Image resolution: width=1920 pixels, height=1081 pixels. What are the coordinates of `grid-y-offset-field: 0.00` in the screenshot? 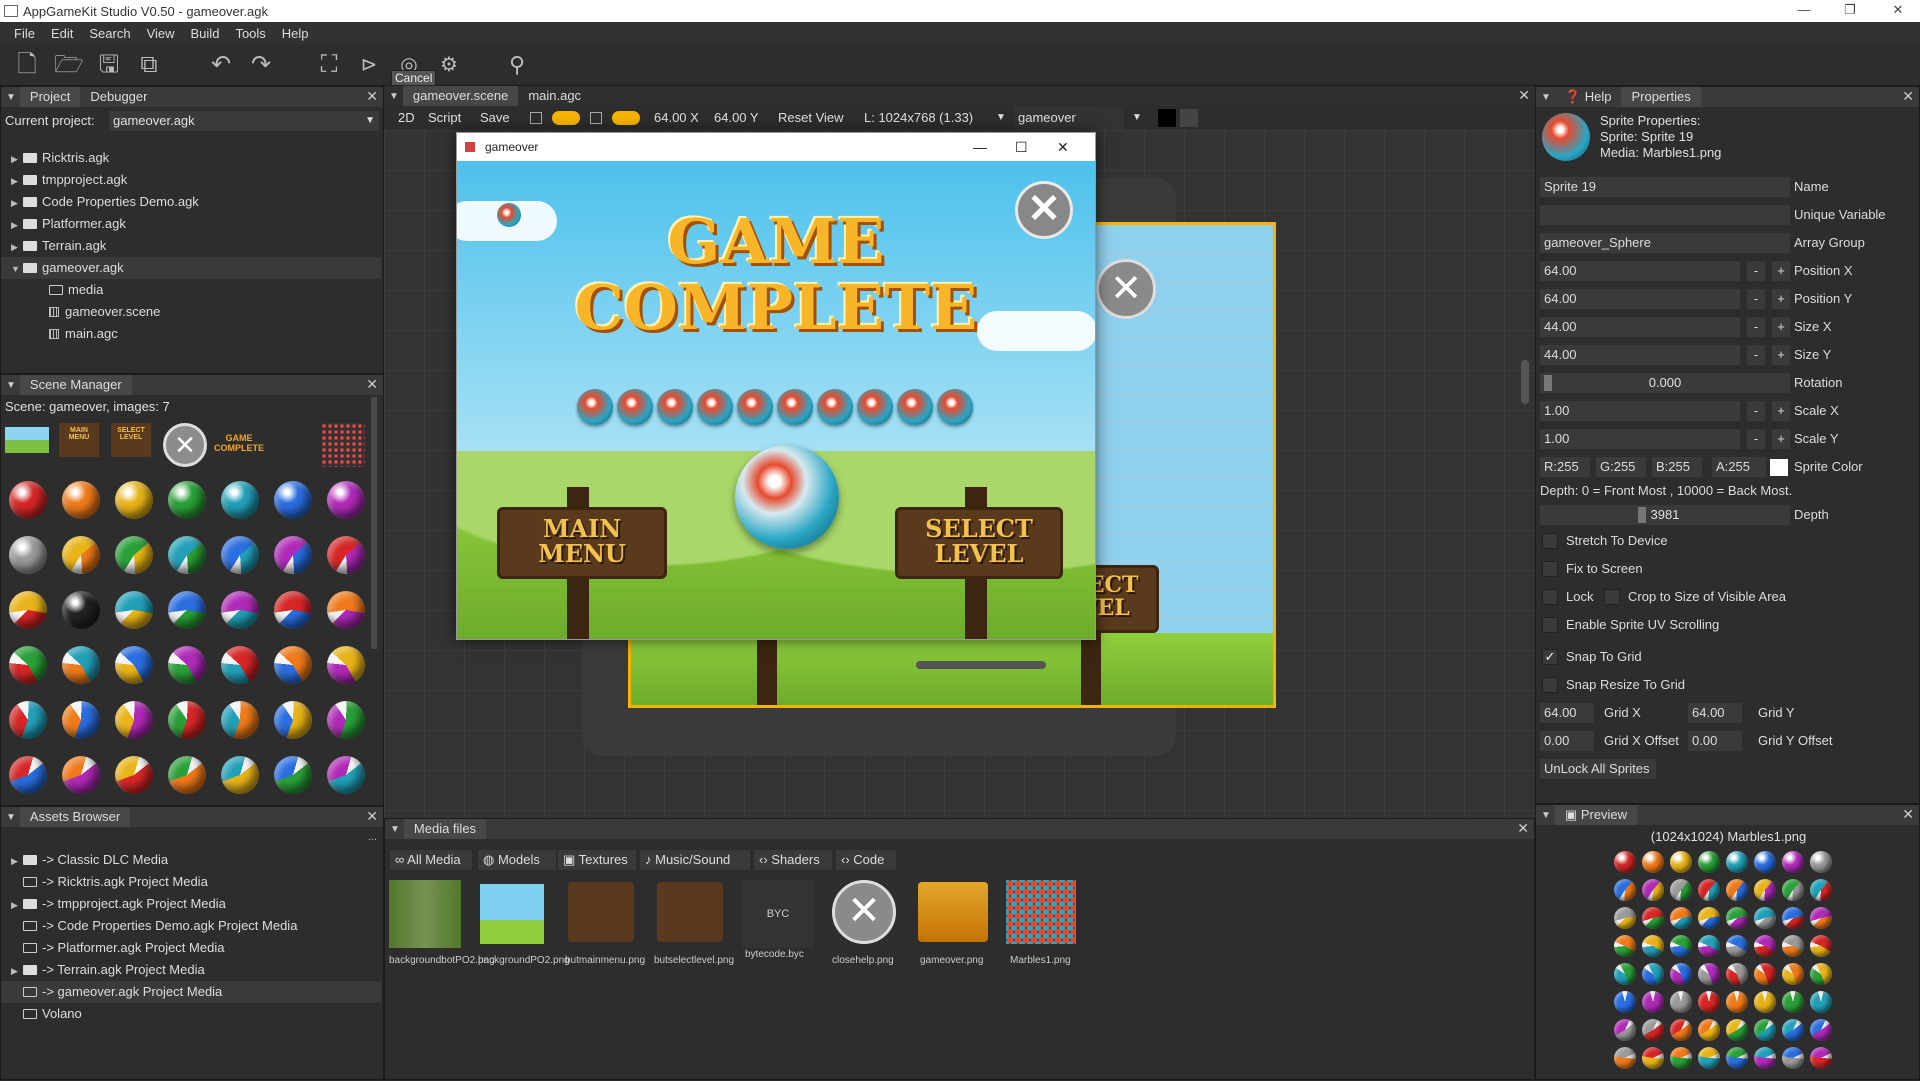 It's located at (1715, 741).